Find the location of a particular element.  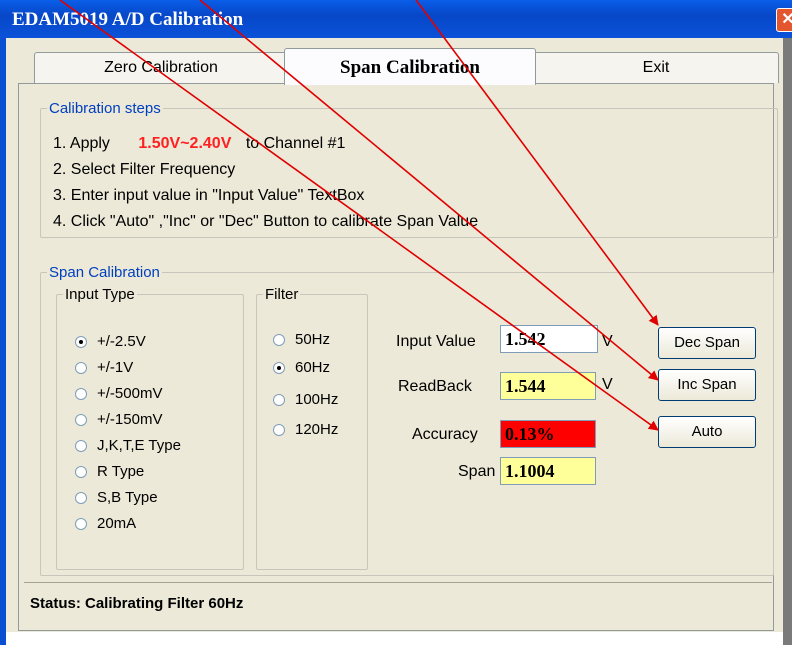

window-bottom-edge is located at coordinates (394, 638).